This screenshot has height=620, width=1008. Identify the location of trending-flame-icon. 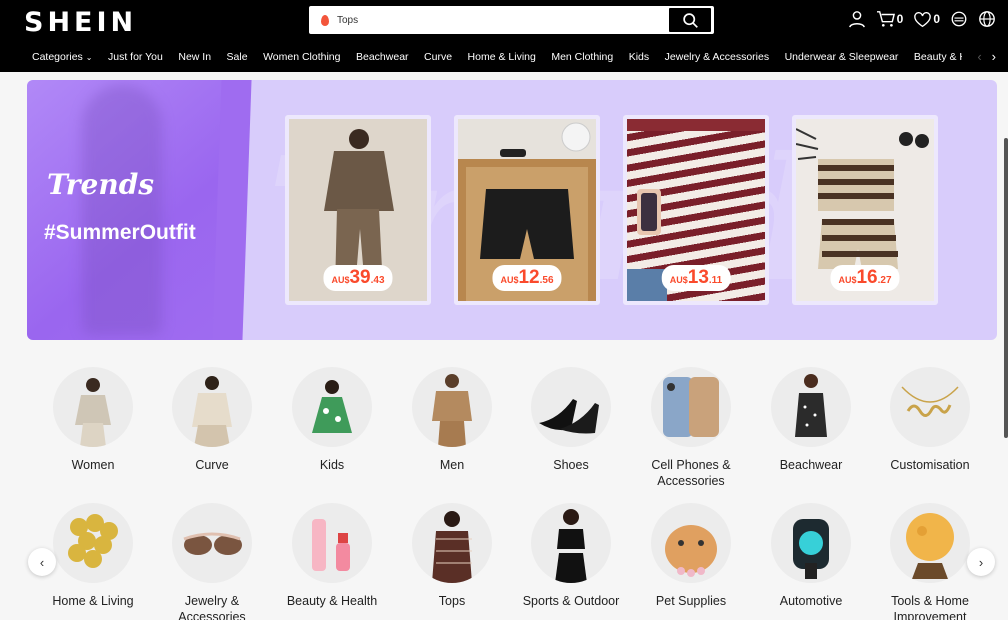
(325, 20).